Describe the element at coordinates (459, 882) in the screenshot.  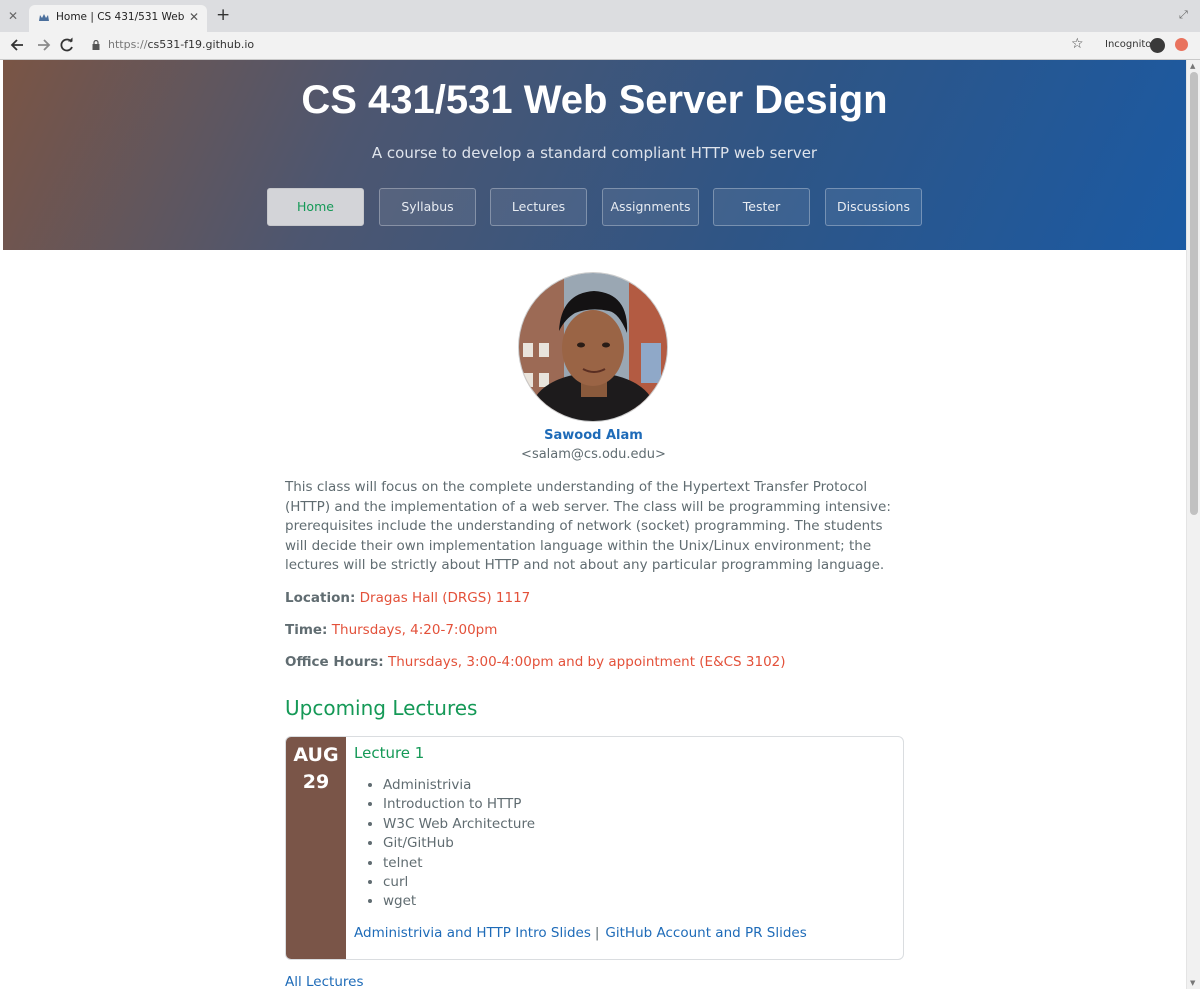
I see `topic-item: curl` at that location.